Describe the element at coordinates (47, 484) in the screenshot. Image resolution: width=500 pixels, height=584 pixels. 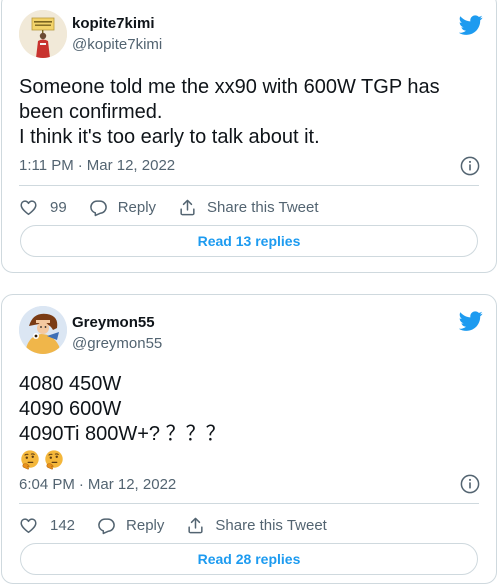
I see `tweet-time: 6:04 PM` at that location.